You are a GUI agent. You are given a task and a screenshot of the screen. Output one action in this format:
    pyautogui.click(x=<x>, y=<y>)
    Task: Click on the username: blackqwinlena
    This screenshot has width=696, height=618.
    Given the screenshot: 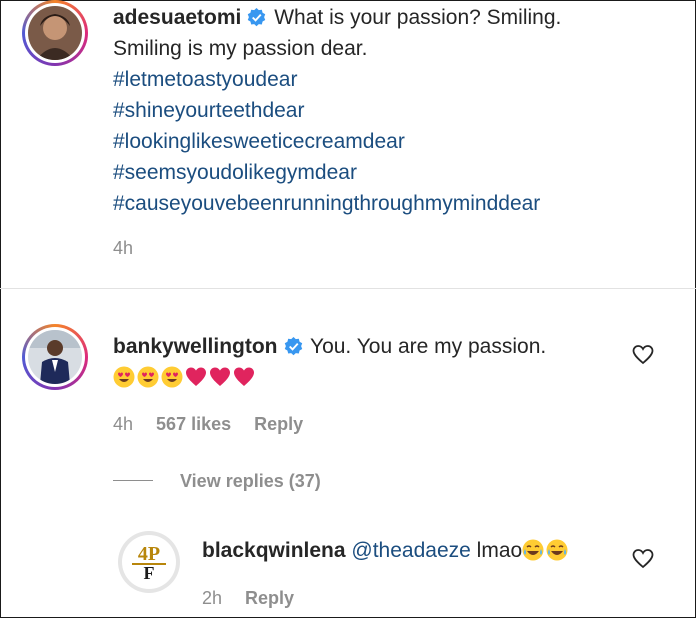 What is the action you would take?
    pyautogui.click(x=274, y=550)
    